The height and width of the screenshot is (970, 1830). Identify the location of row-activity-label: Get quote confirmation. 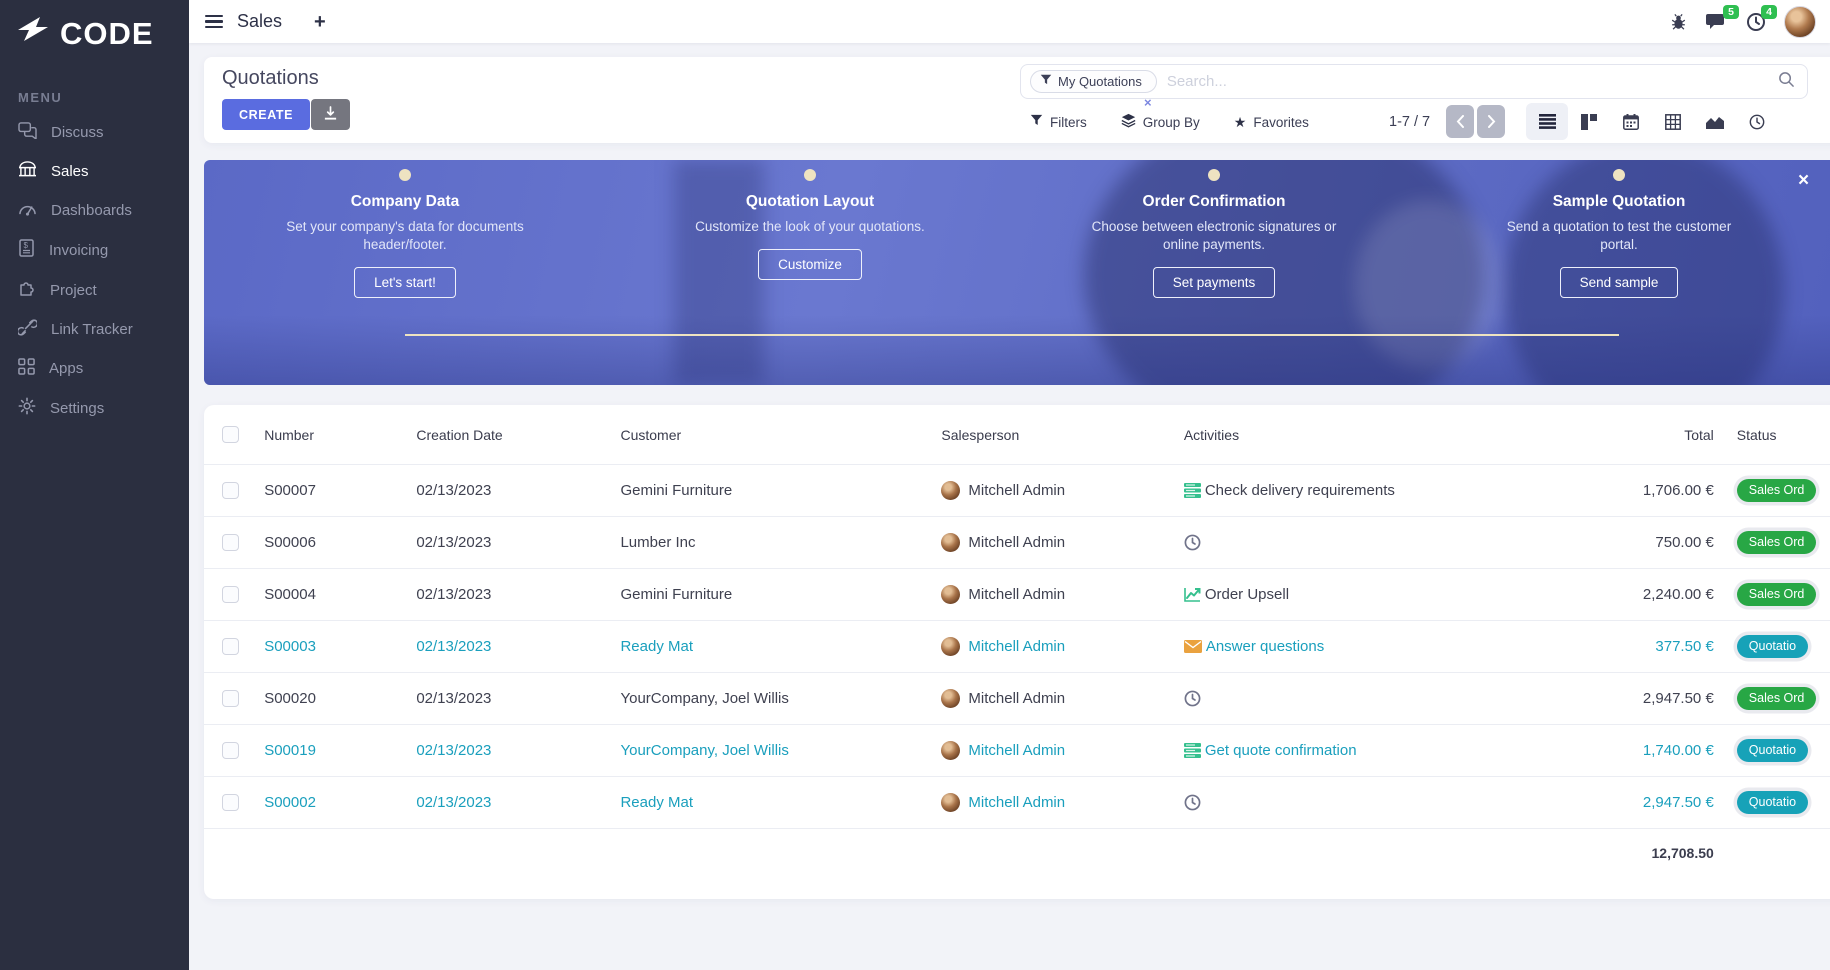
(1280, 750).